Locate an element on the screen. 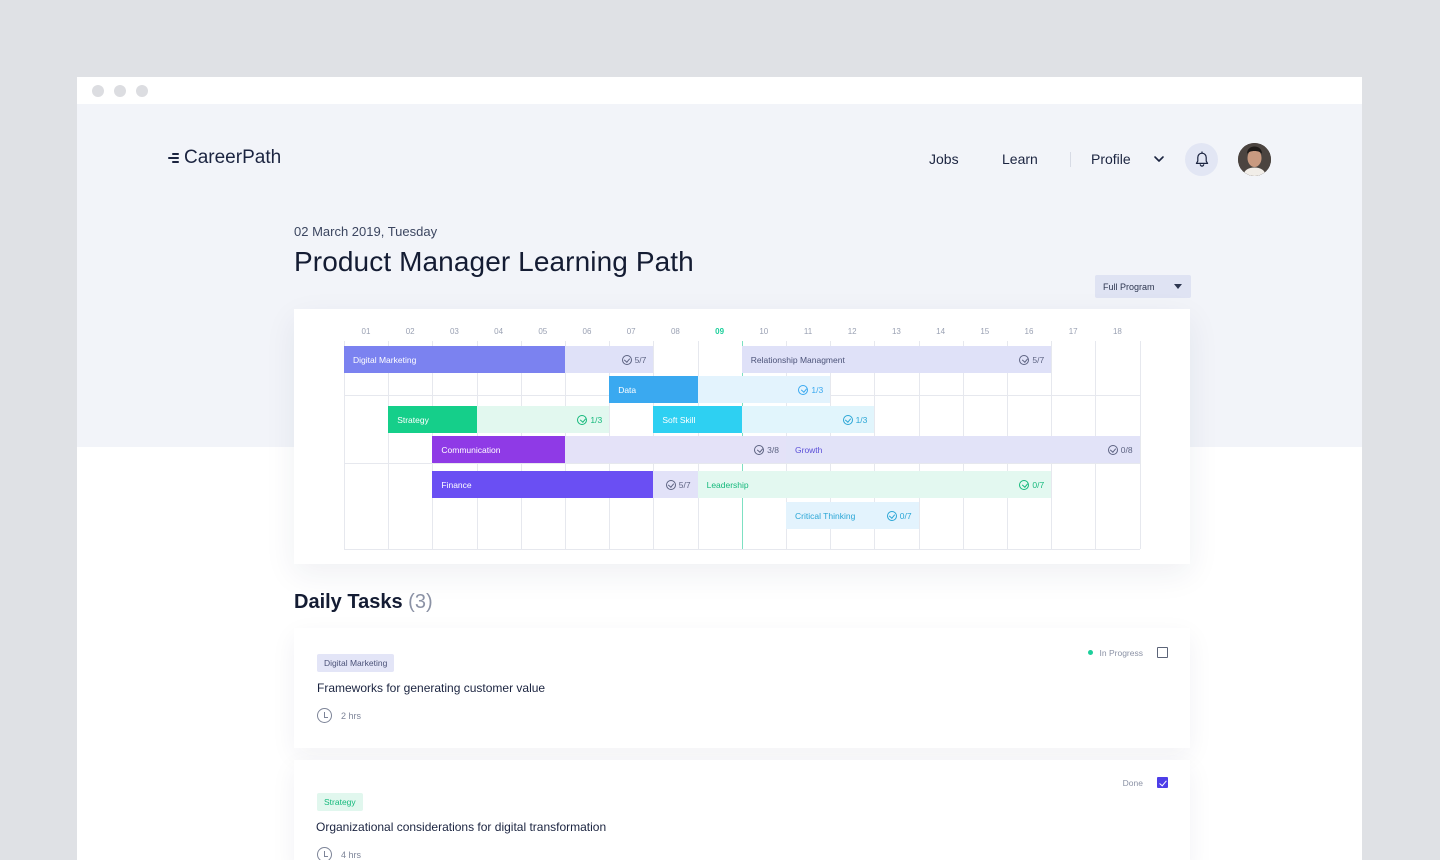  gantt-column-label: 02 is located at coordinates (410, 331).